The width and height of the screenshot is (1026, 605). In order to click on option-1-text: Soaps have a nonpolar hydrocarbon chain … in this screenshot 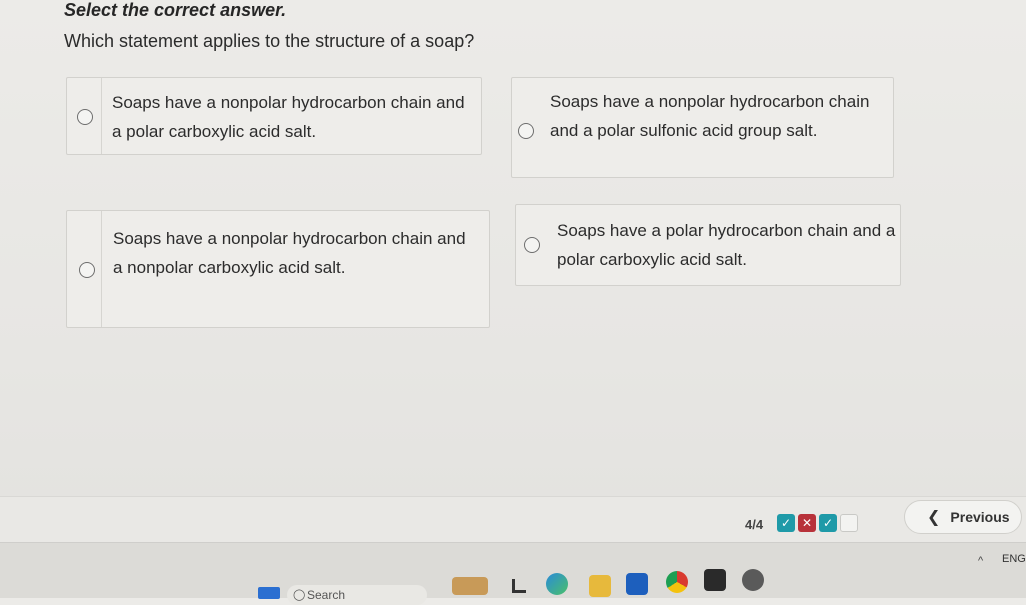, I will do `click(288, 117)`.